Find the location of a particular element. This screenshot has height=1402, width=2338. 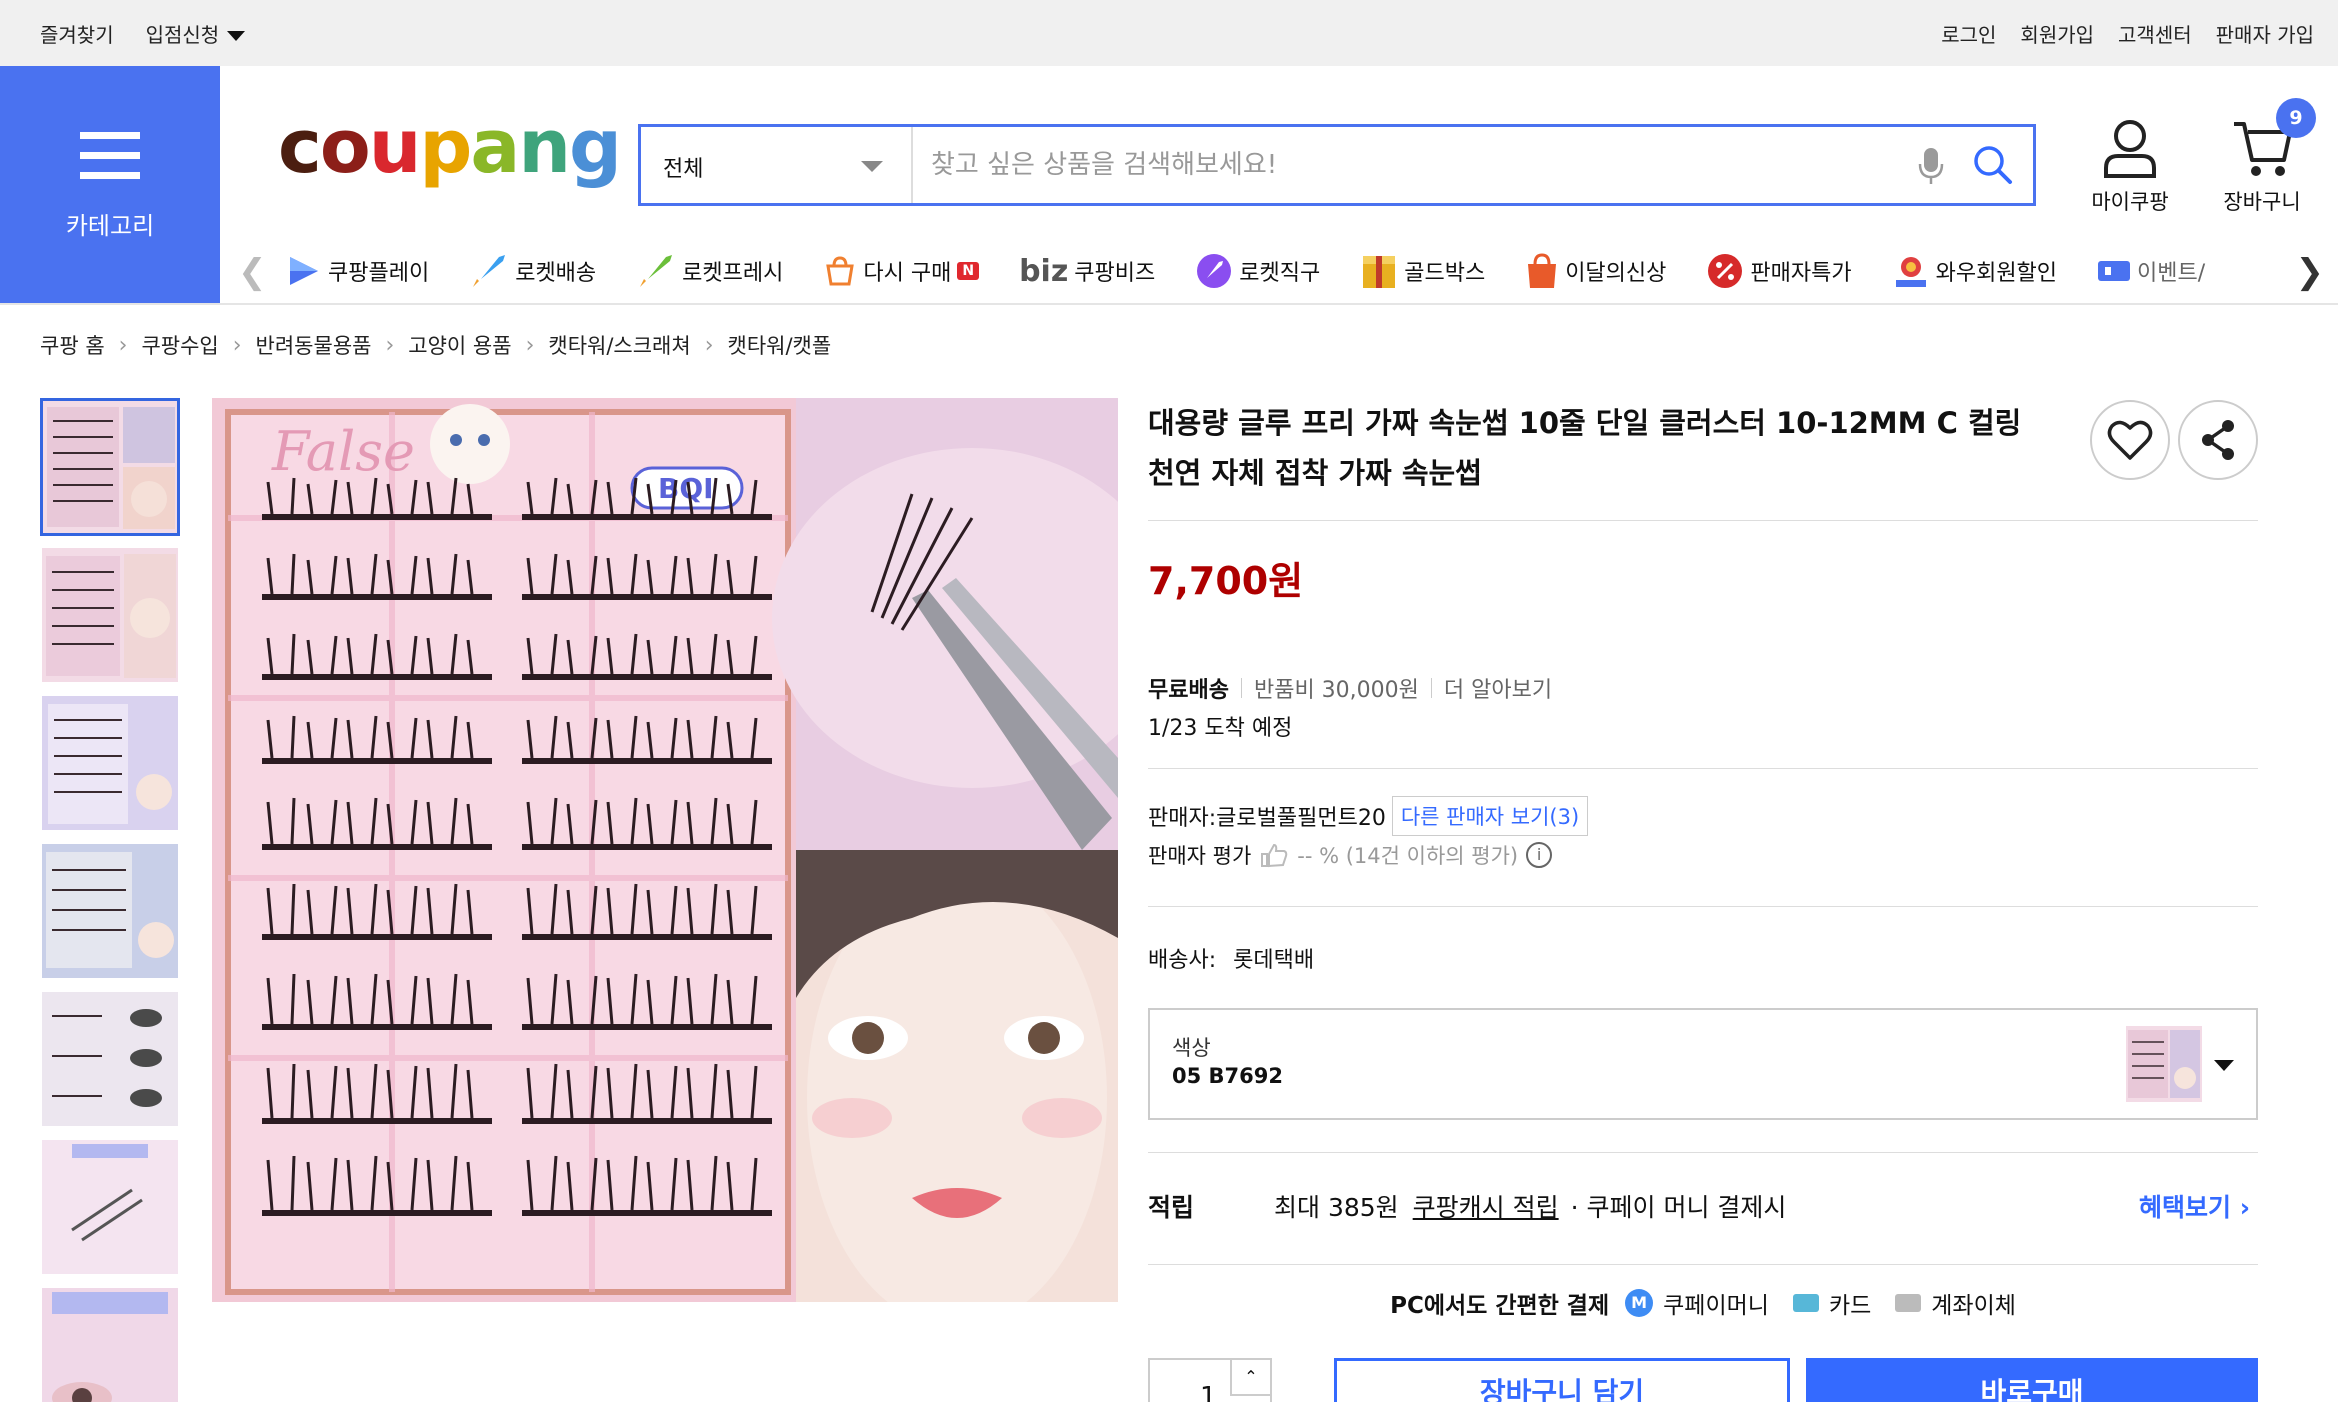

buy-now-button: 바로구매 is located at coordinates (2032, 1380).